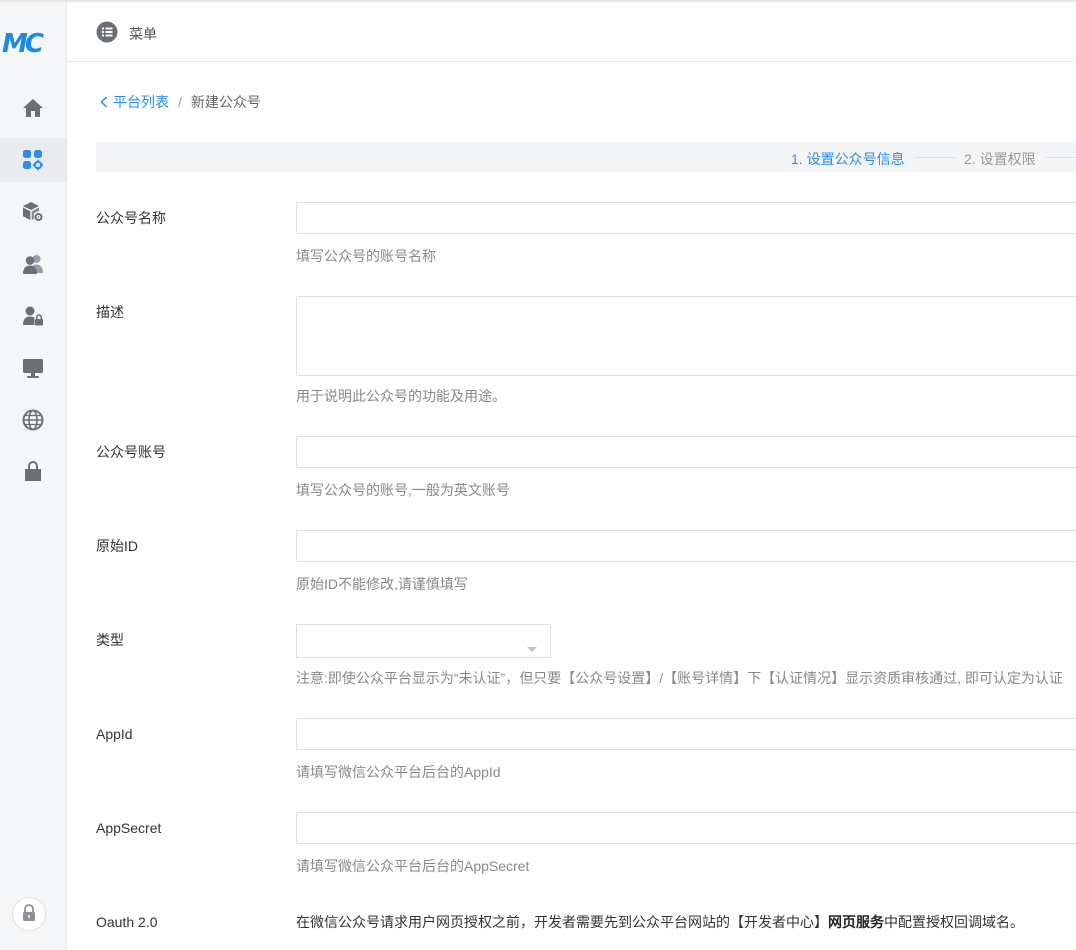  I want to click on account-label: 公众号账号, so click(131, 452).